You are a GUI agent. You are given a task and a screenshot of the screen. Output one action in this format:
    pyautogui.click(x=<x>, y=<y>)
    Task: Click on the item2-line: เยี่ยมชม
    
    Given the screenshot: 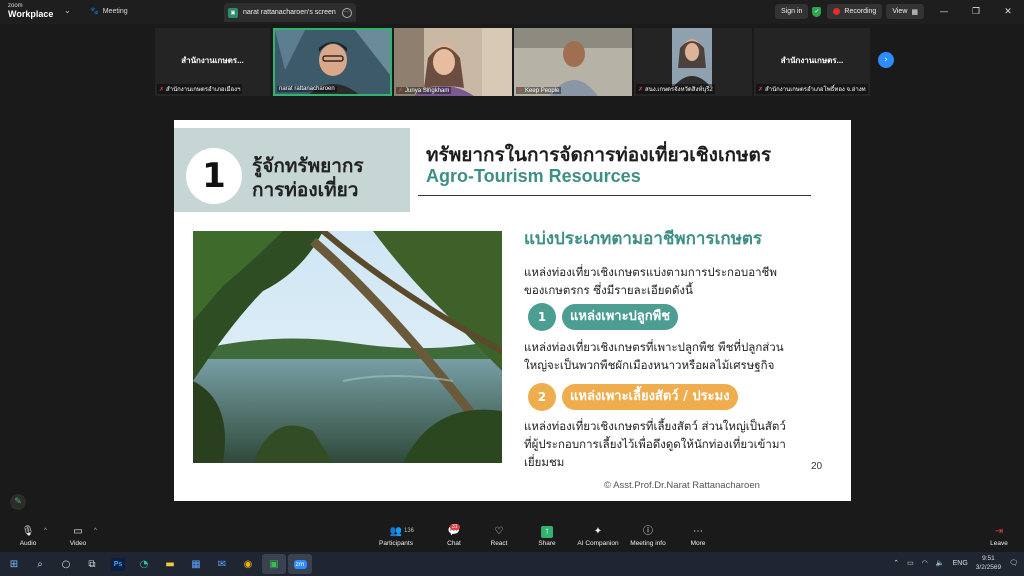 What is the action you would take?
    pyautogui.click(x=544, y=462)
    